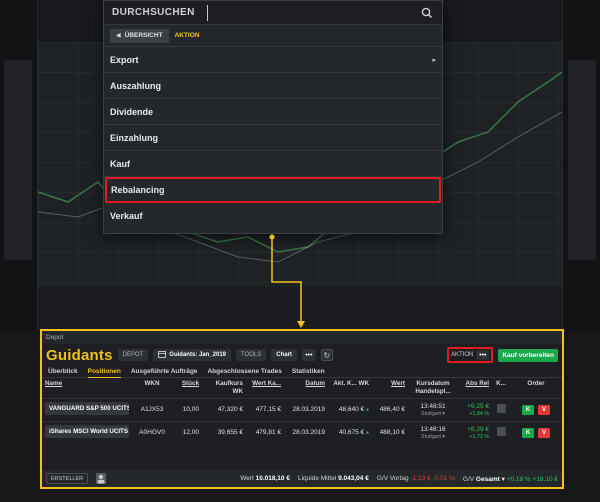 The height and width of the screenshot is (502, 600). I want to click on cell-kursdatum: 13:48:16 Stuttgart ▾, so click(433, 432).